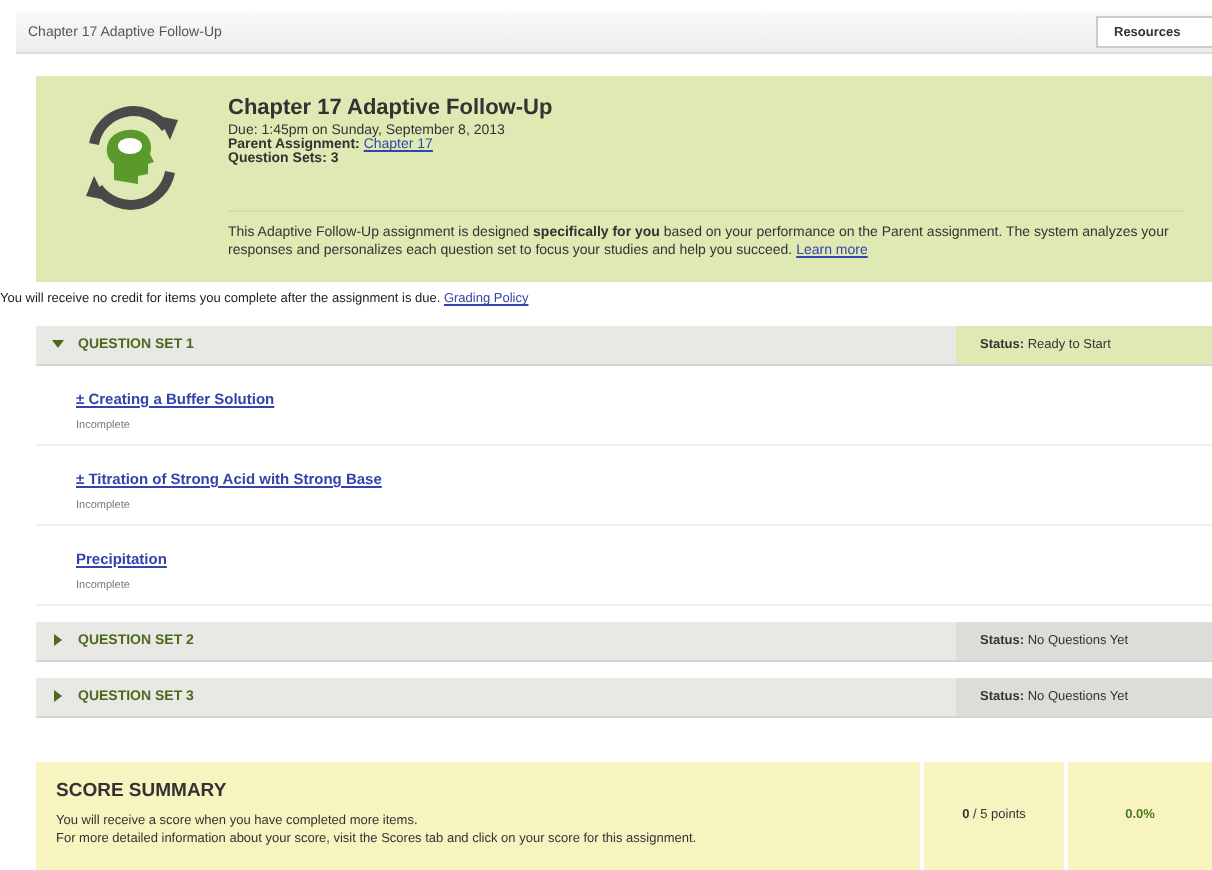  I want to click on assignment-title: Chapter 17 Adaptive Follow-Up, so click(391, 108).